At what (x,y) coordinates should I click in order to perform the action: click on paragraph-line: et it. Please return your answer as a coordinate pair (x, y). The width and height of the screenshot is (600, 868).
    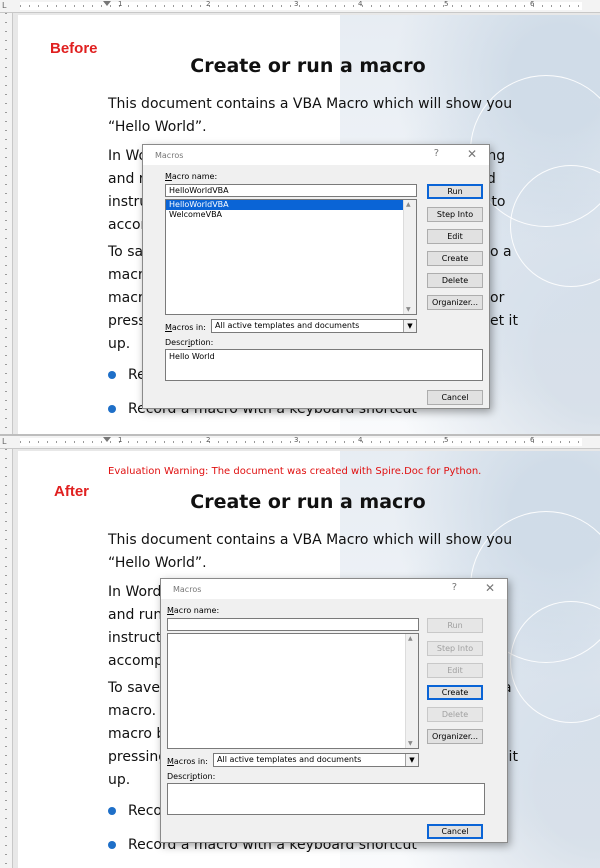
    Looking at the image, I should click on (504, 321).